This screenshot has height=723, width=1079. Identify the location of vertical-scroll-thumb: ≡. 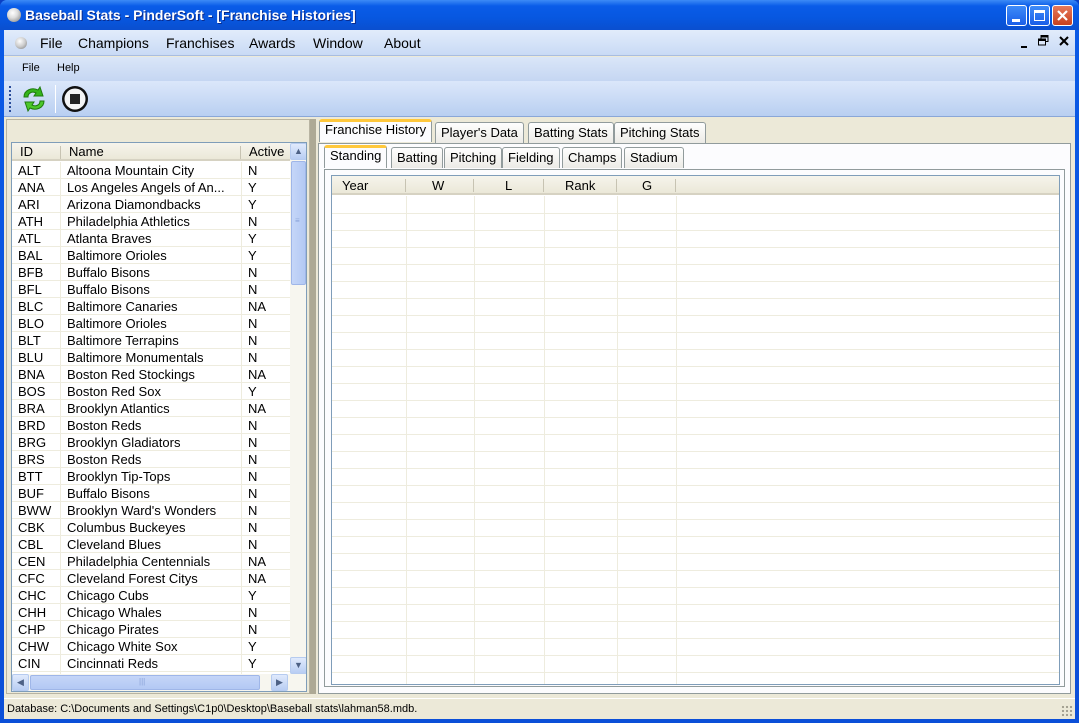
(298, 223).